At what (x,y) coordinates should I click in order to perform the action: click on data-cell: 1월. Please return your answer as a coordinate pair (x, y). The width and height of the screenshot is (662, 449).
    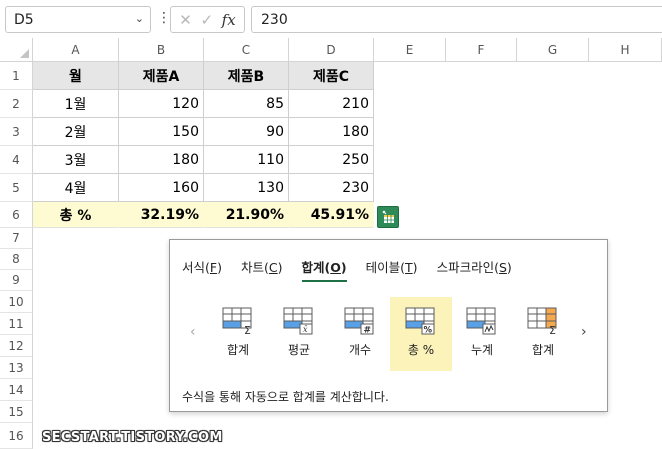
    Looking at the image, I should click on (76, 104).